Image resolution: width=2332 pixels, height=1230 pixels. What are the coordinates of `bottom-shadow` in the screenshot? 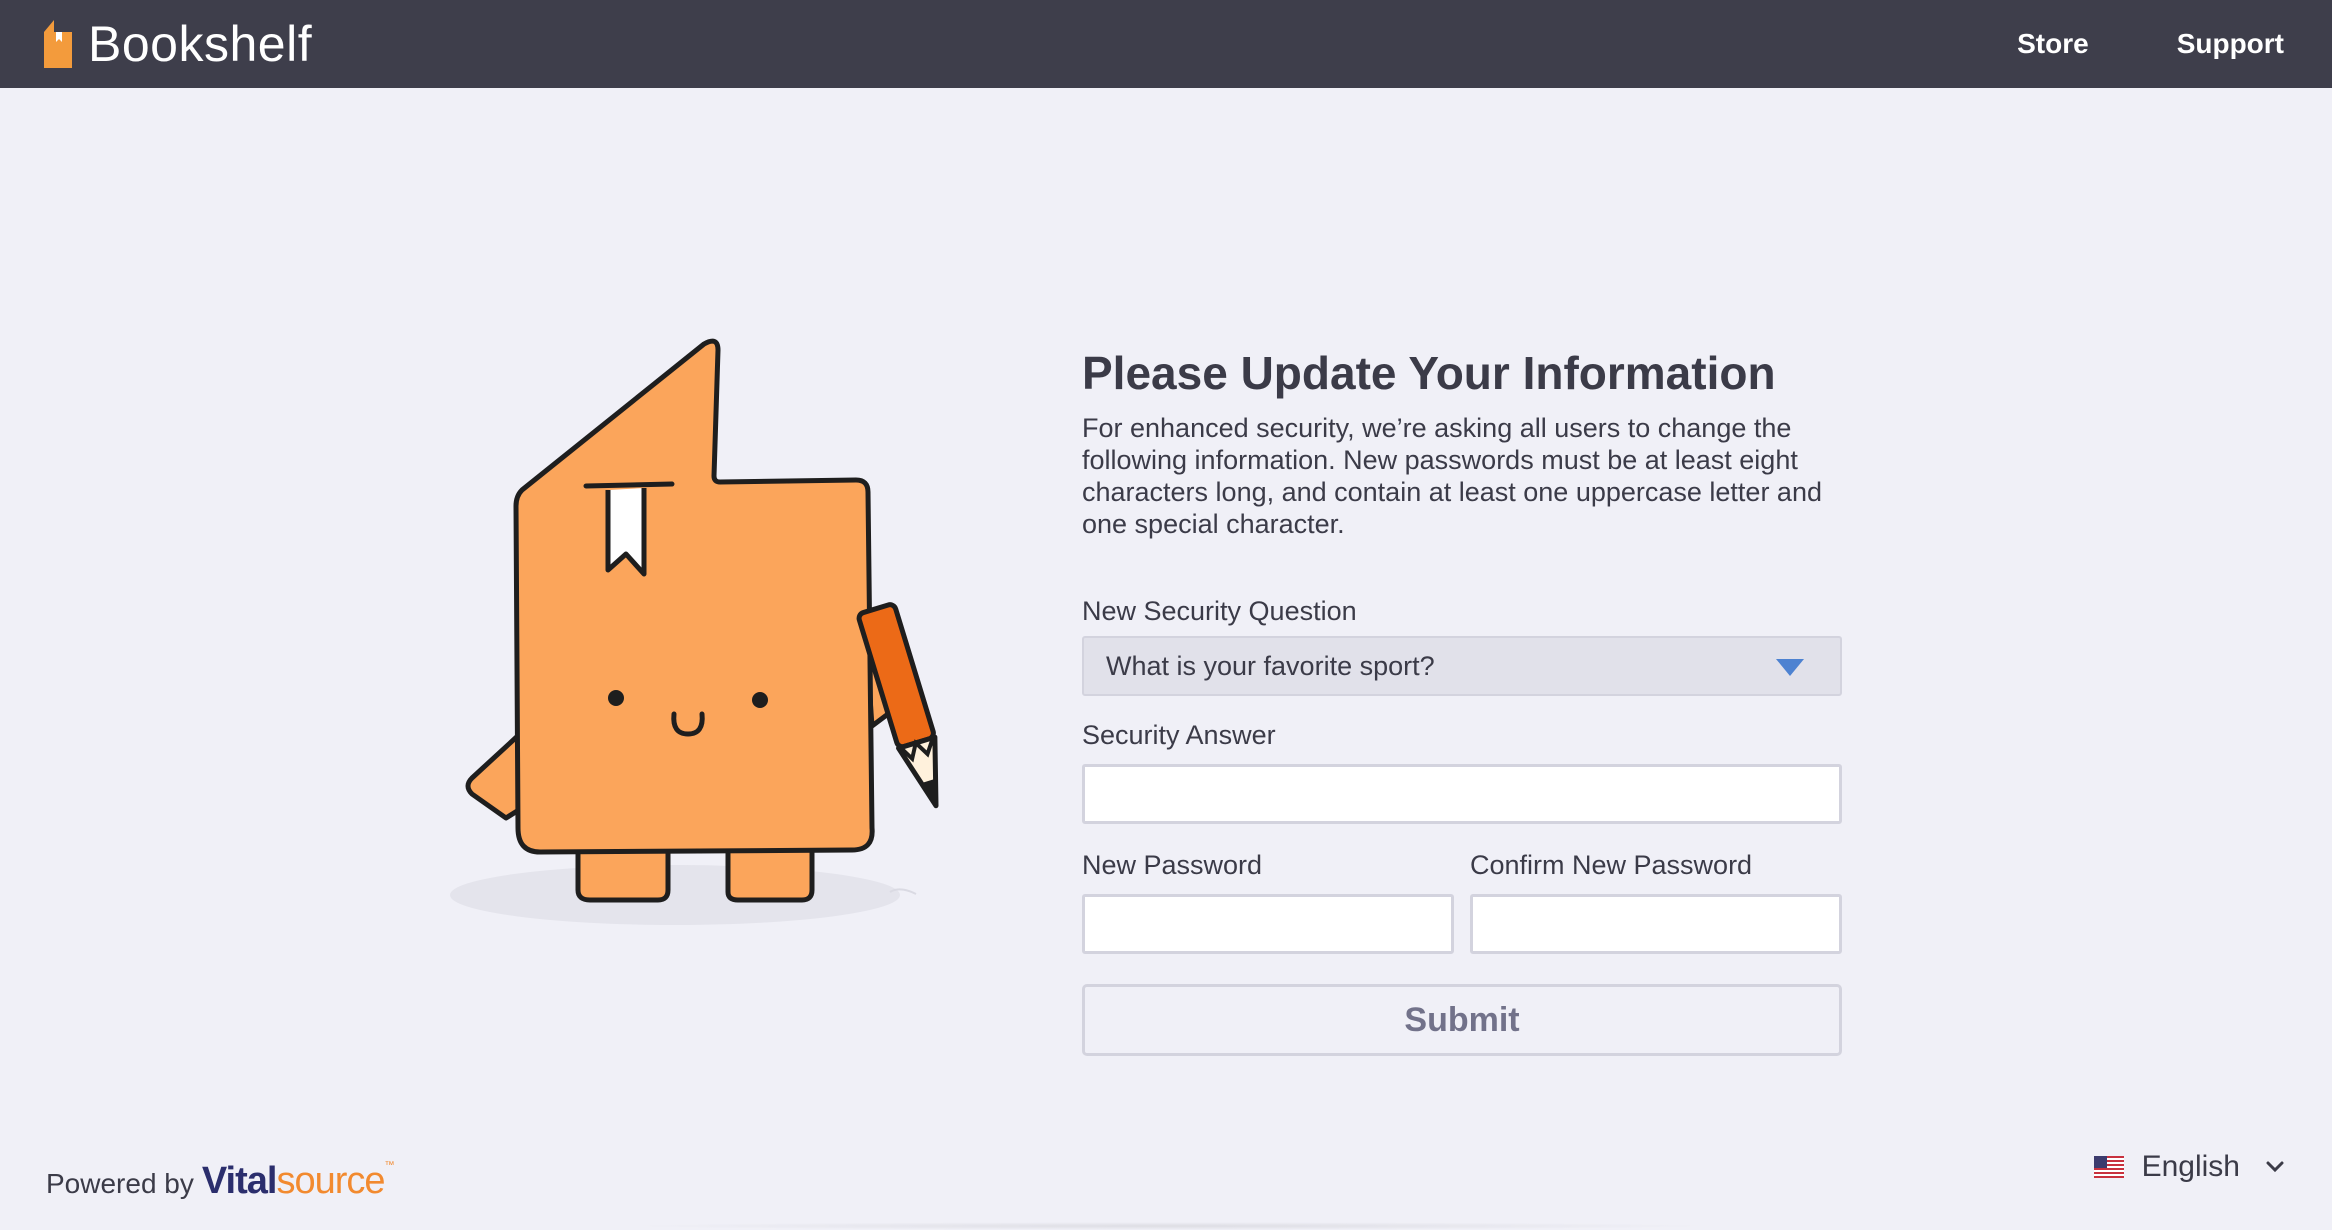 It's located at (1170, 1226).